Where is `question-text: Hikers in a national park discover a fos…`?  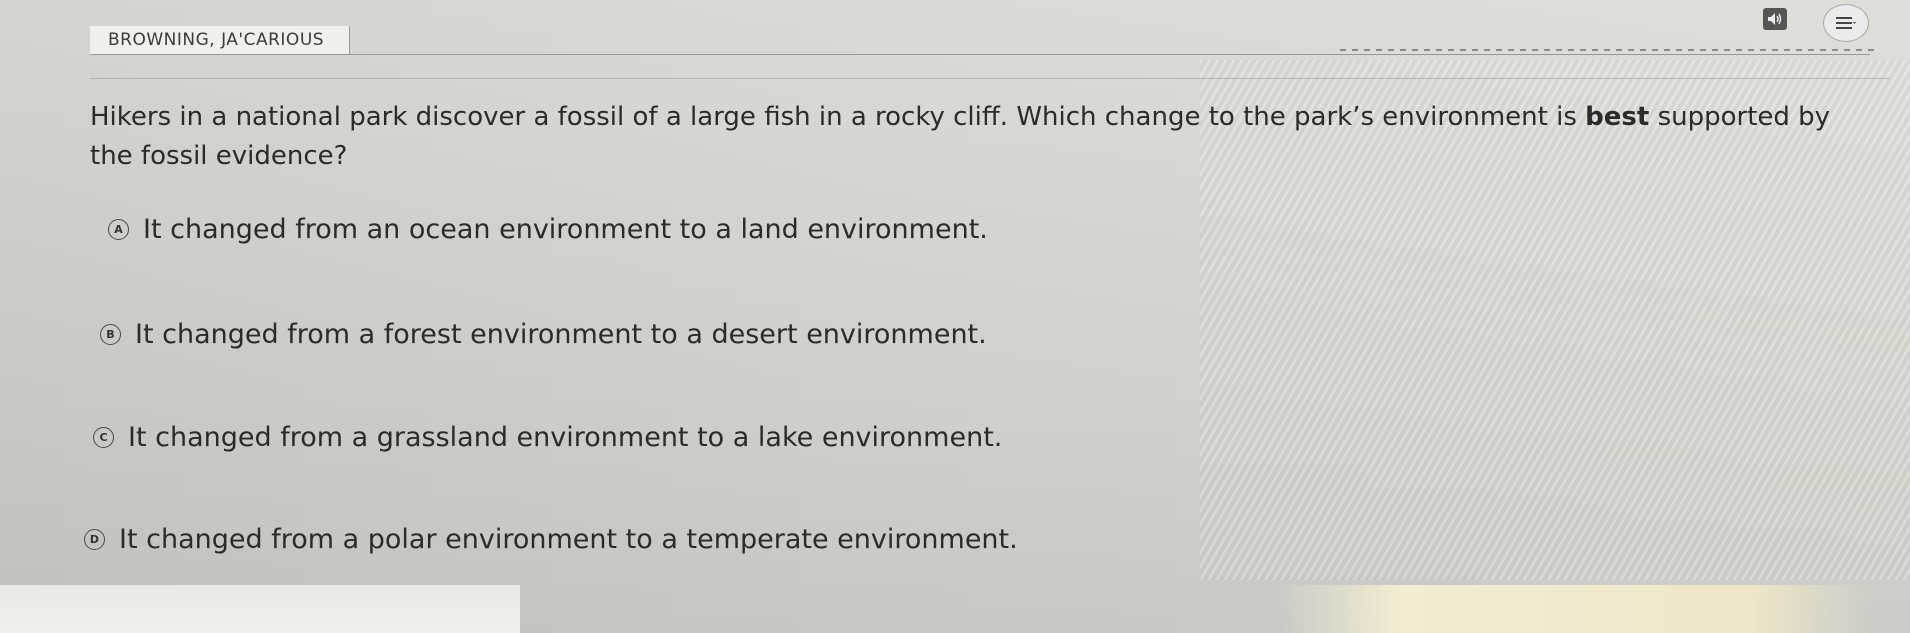
question-text: Hikers in a national park discover a fos… is located at coordinates (970, 137).